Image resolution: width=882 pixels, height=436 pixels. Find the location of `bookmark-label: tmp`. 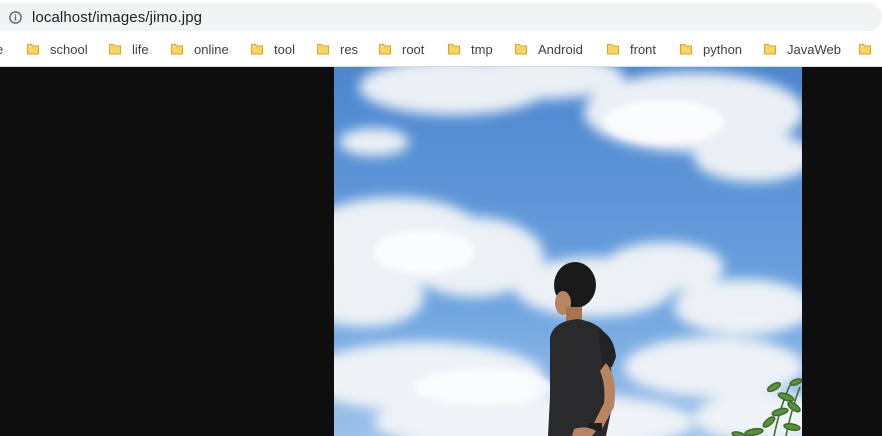

bookmark-label: tmp is located at coordinates (482, 49).